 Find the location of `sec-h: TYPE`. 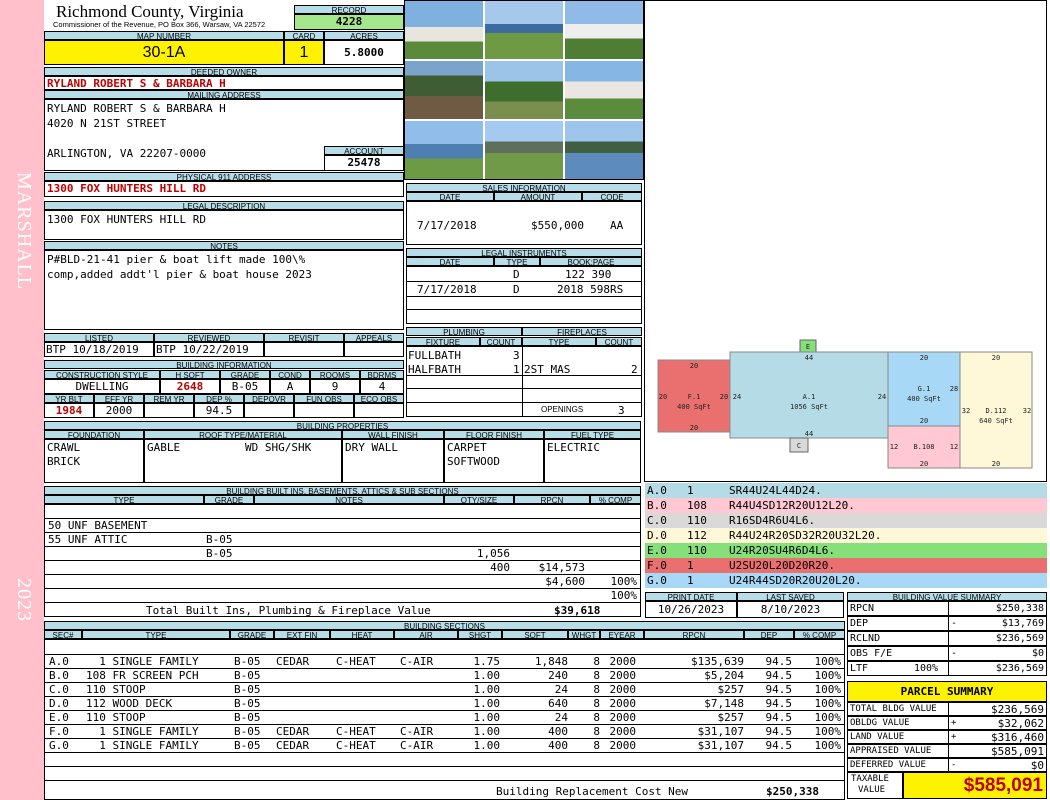

sec-h: TYPE is located at coordinates (156, 635).